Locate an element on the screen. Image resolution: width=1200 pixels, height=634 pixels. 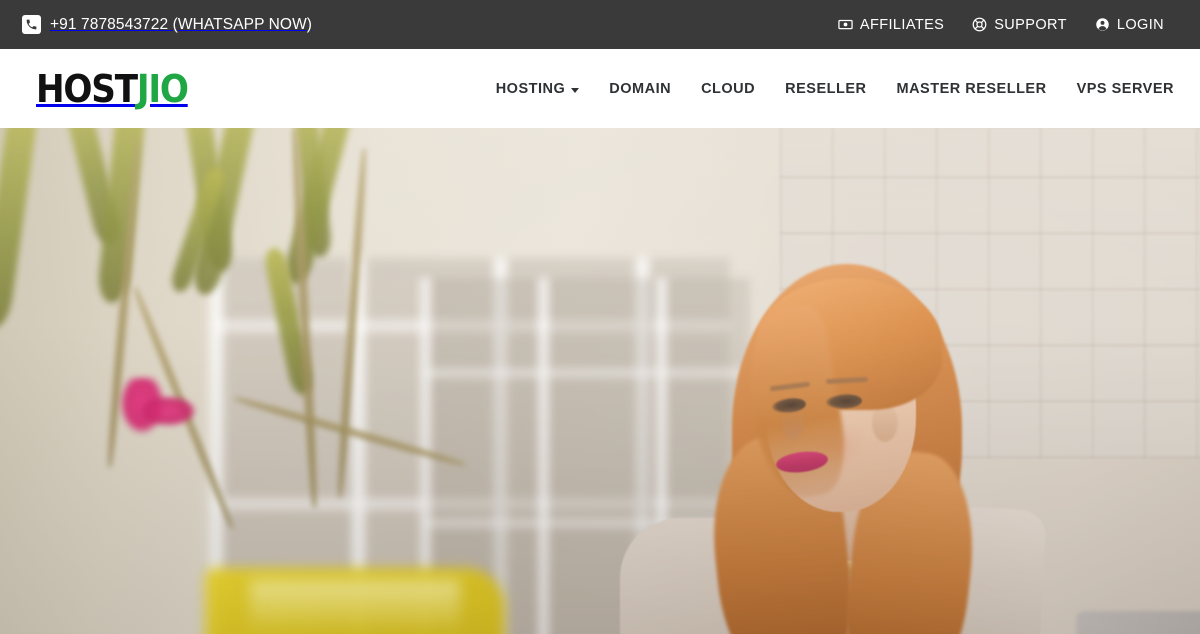
site-logo: HOST JIO is located at coordinates (112, 88).